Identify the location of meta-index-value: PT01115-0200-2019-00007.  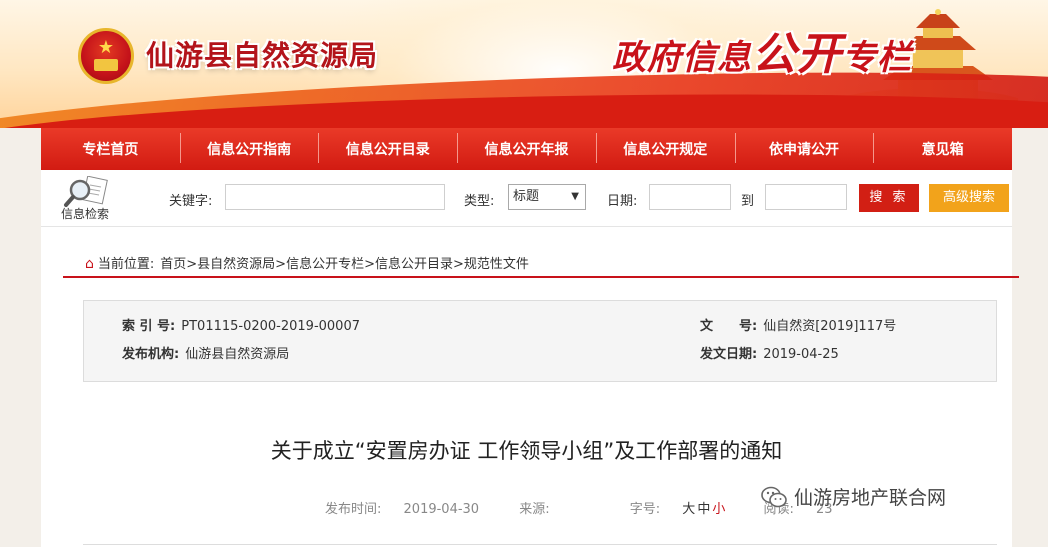
(270, 326).